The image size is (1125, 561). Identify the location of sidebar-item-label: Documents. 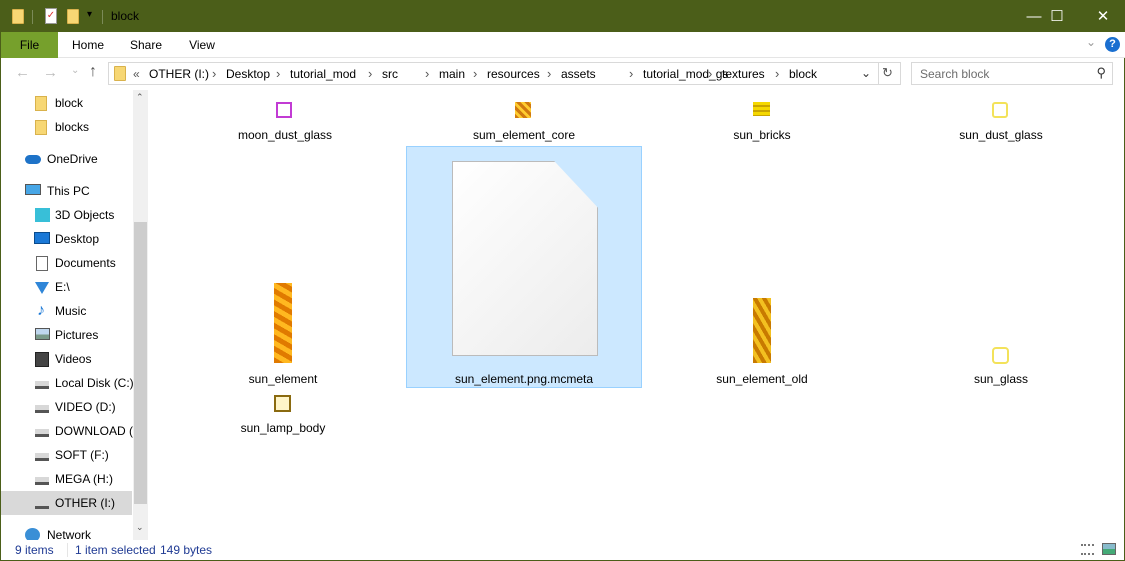
(85, 263).